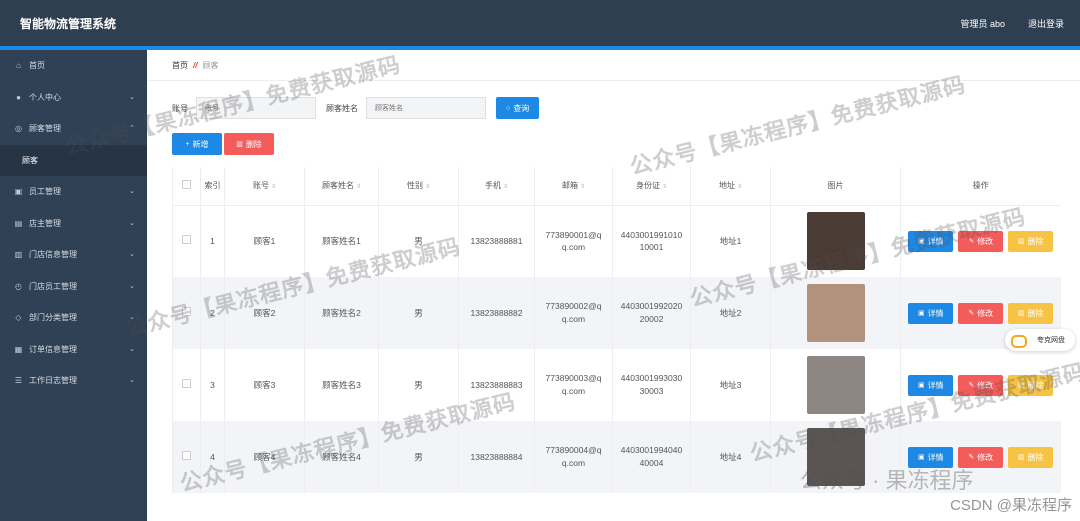 The width and height of the screenshot is (1080, 521). What do you see at coordinates (496, 313) in the screenshot?
I see `phone-cell: 13823888882` at bounding box center [496, 313].